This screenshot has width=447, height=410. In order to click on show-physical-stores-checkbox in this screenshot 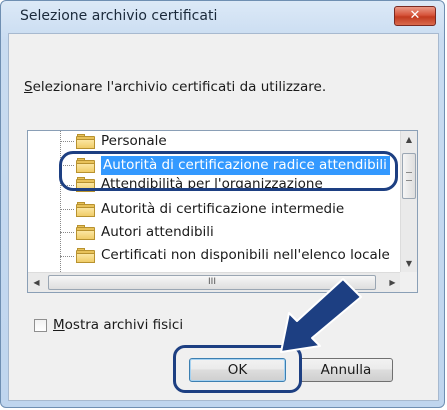, I will do `click(40, 325)`.